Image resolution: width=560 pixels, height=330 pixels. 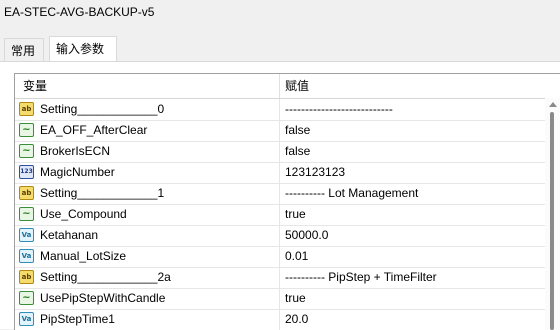 I want to click on parameter-name: Ketahanan, so click(x=69, y=235).